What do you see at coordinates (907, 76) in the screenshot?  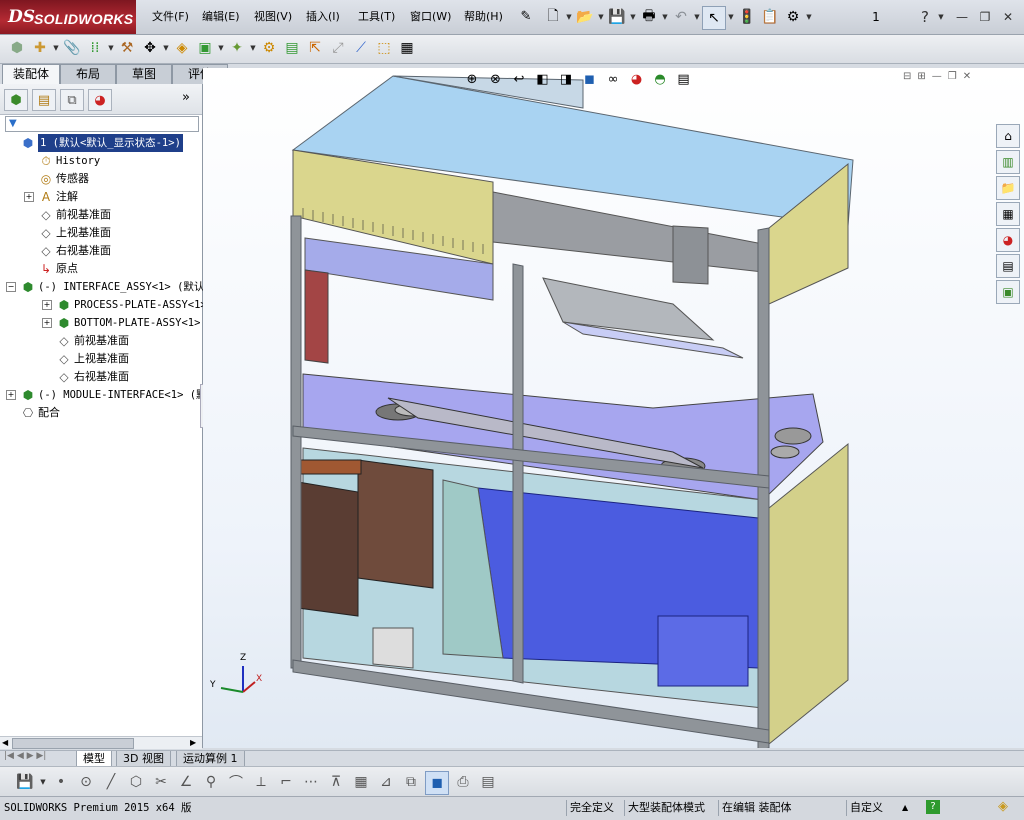 I see `split-horizontal-icon: ⊟` at bounding box center [907, 76].